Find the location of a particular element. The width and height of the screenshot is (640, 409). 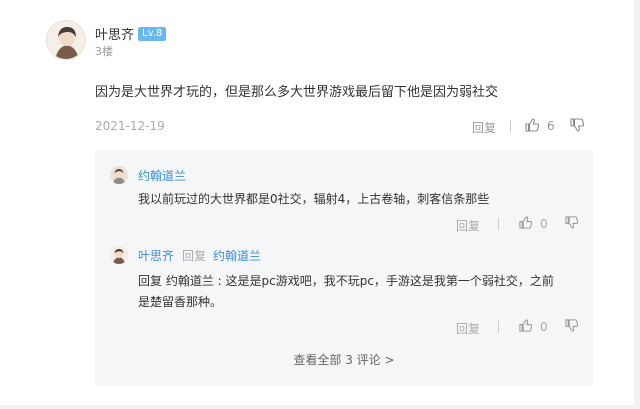

comment-text: 因为是大世界才玩的，但是那么多大世界游戏最后留下他是因为弱社交 is located at coordinates (297, 92).